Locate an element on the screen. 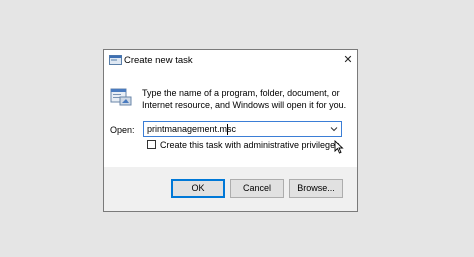 Image resolution: width=474 pixels, height=257 pixels. close-button: ✕ is located at coordinates (348, 60).